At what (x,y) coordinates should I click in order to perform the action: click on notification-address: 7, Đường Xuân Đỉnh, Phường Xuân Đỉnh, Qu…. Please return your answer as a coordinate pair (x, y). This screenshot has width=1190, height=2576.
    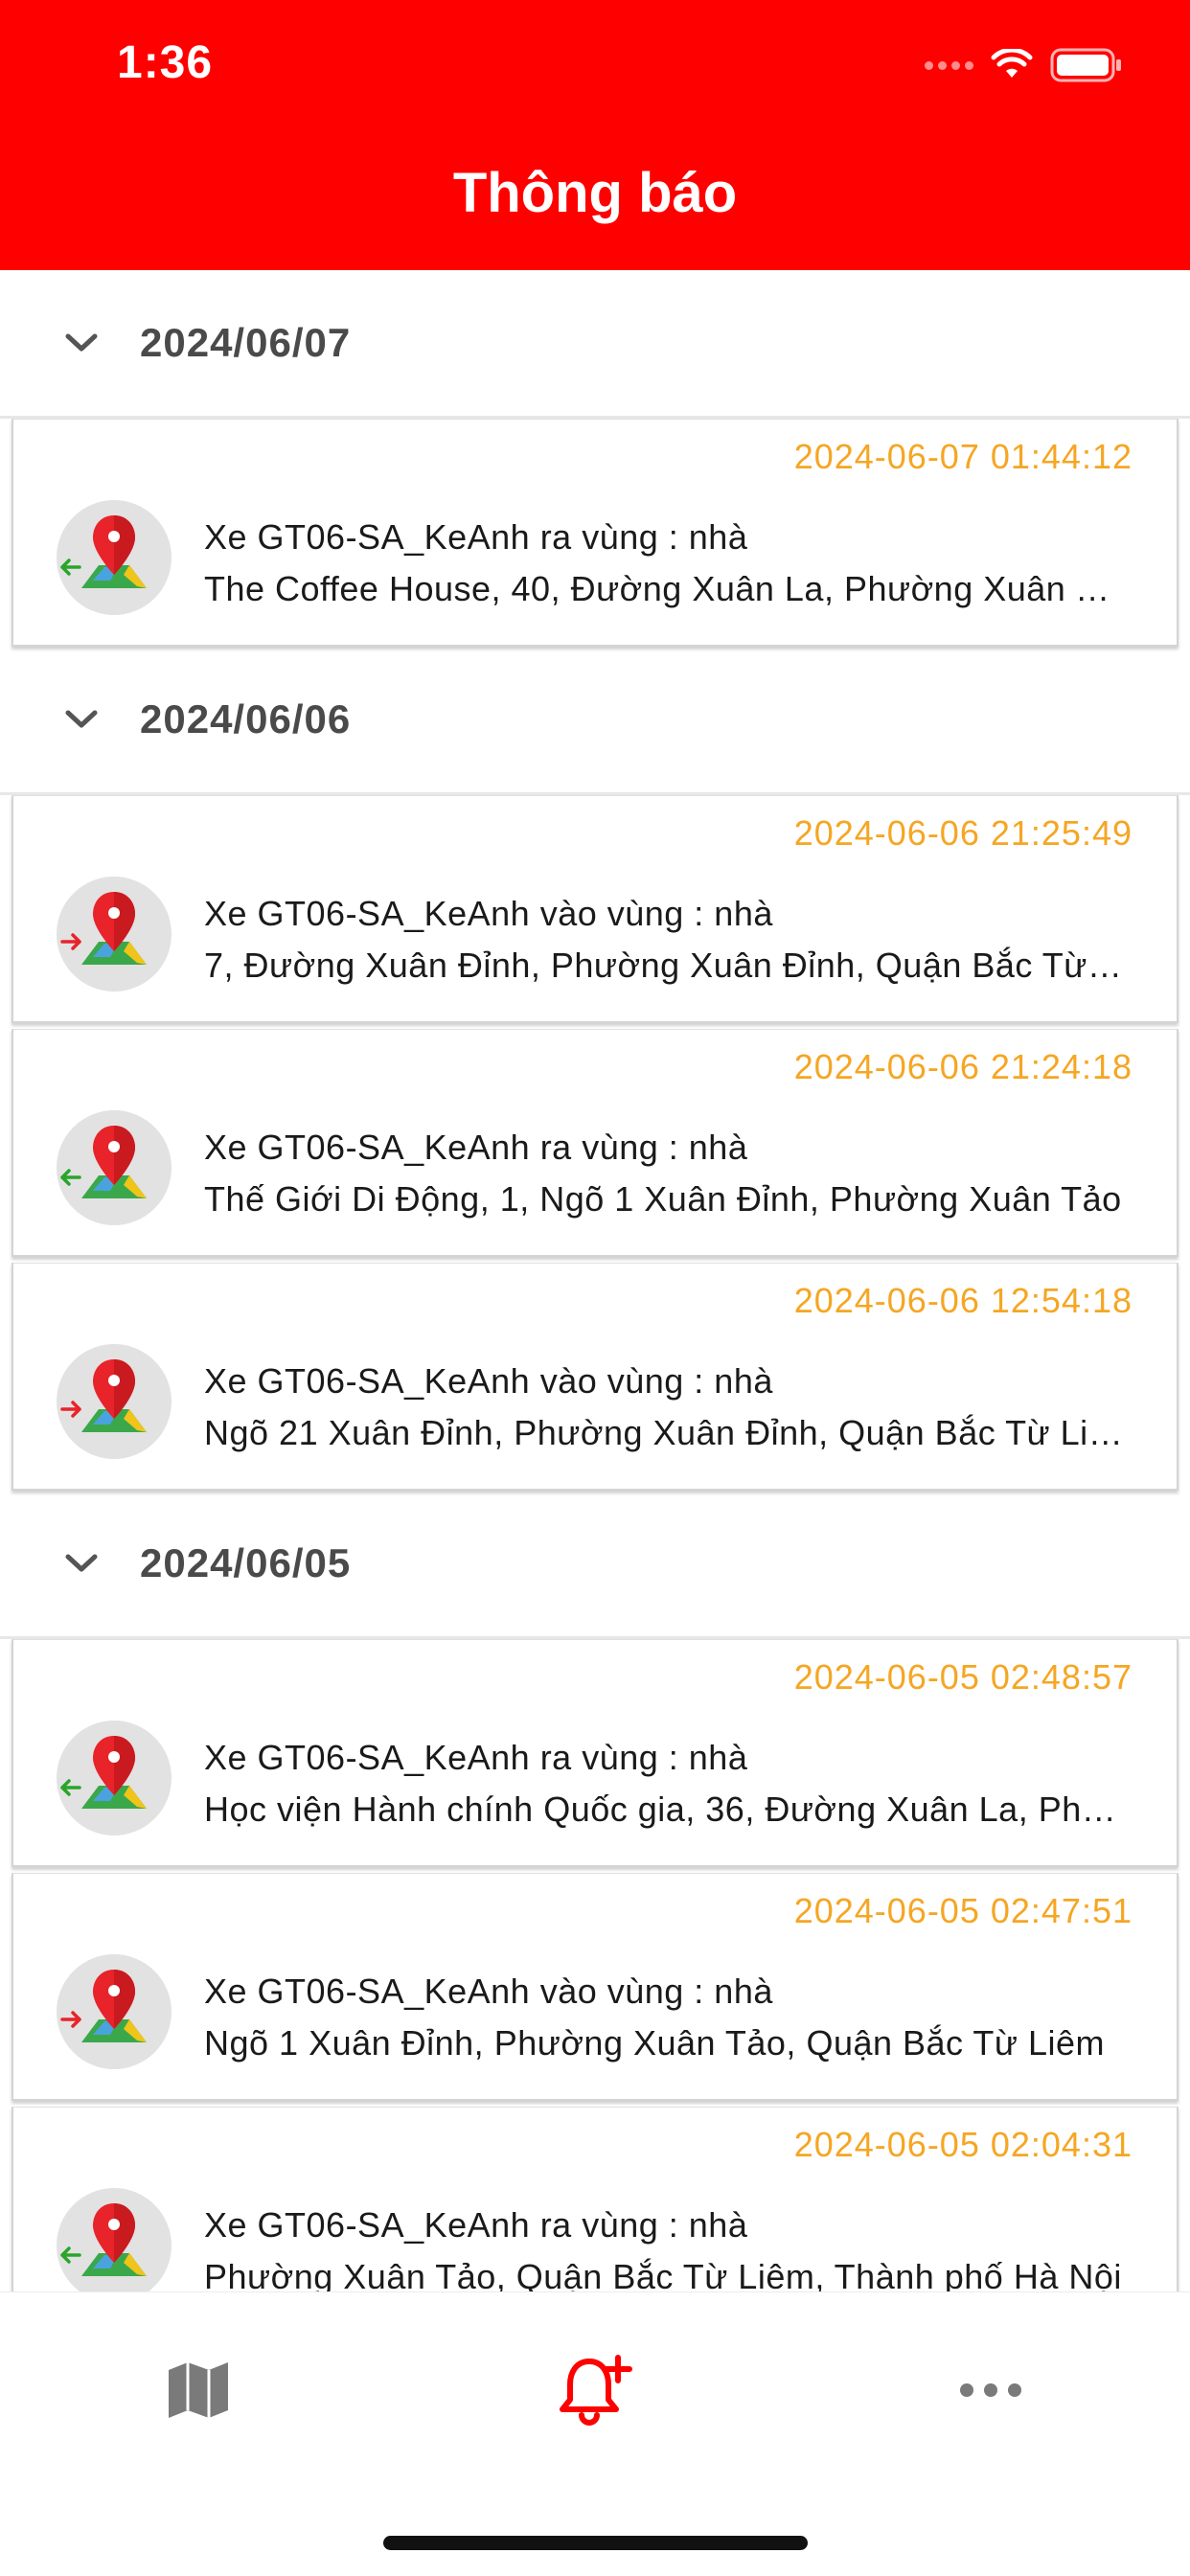
    Looking at the image, I should click on (664, 965).